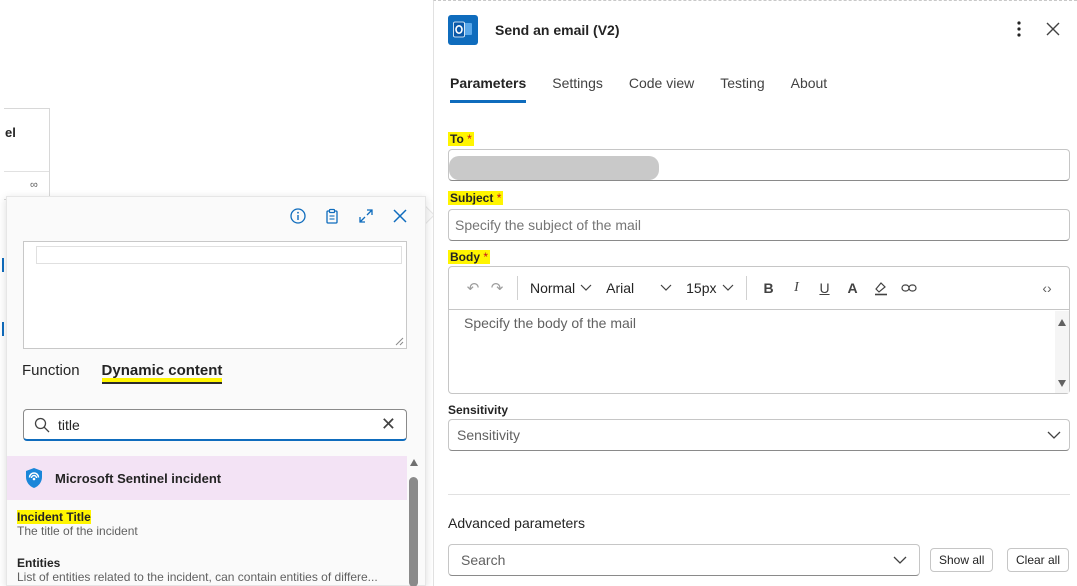 This screenshot has width=1077, height=586. What do you see at coordinates (34, 185) in the screenshot?
I see `link-icon: ∞` at bounding box center [34, 185].